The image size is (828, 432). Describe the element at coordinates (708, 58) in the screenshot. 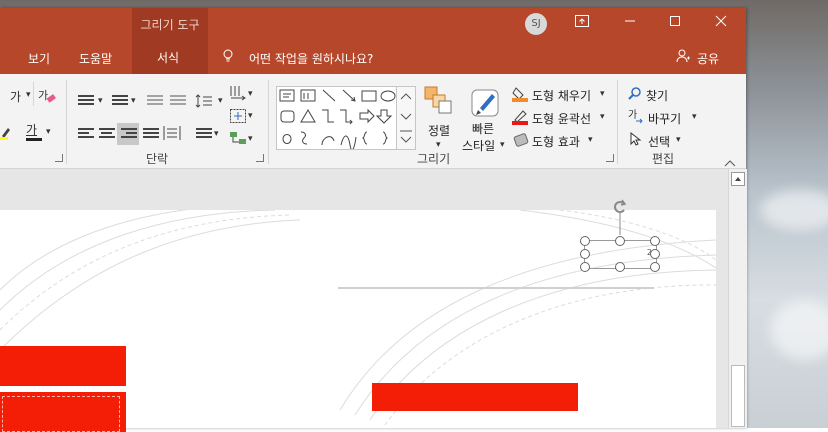

I see `share-button: 공유` at that location.